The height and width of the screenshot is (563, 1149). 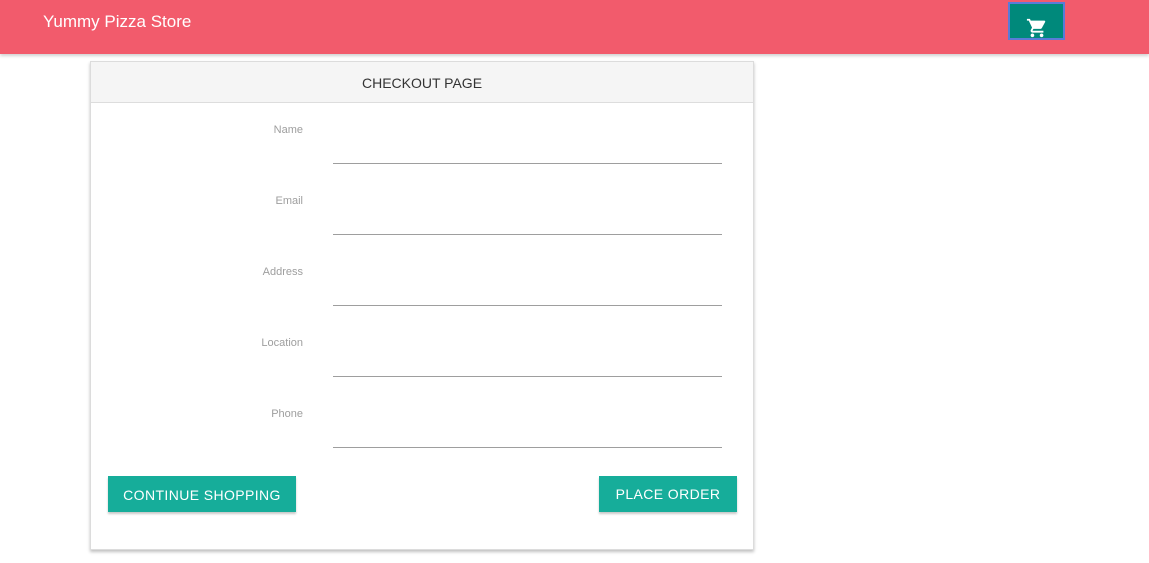 What do you see at coordinates (527, 151) in the screenshot?
I see `name-field` at bounding box center [527, 151].